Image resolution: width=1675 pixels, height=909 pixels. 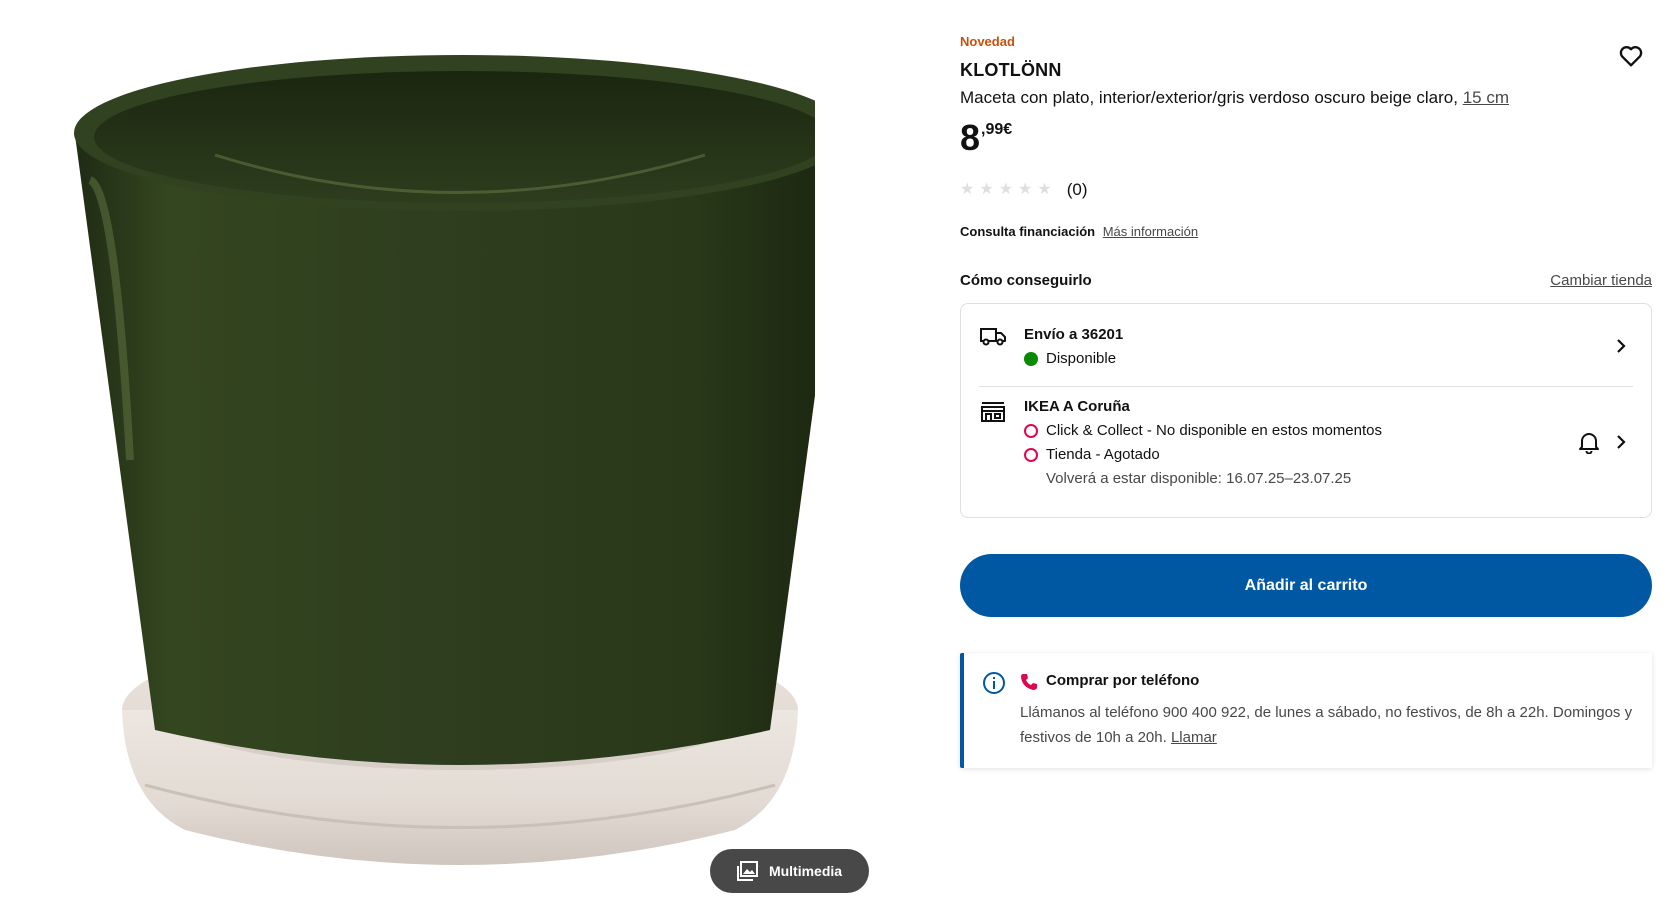 I want to click on in-store-text: Tienda - Agotado, so click(x=1103, y=454).